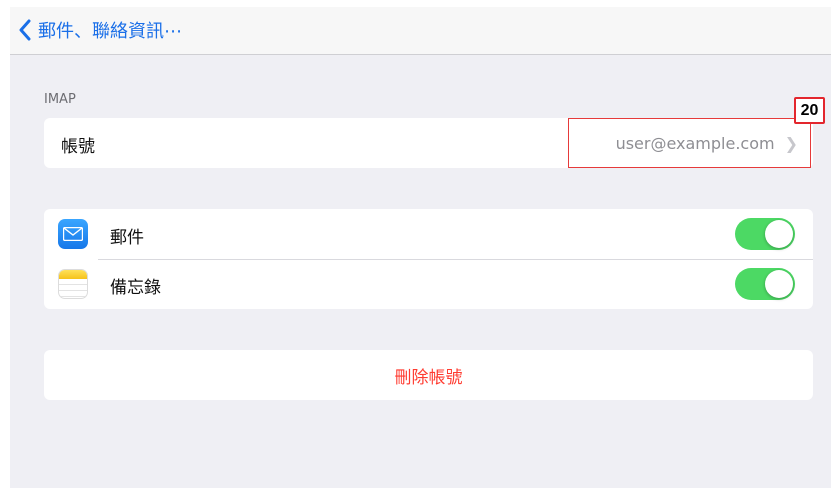  What do you see at coordinates (110, 31) in the screenshot?
I see `back-label: 郵件、聯絡資訊⋯` at bounding box center [110, 31].